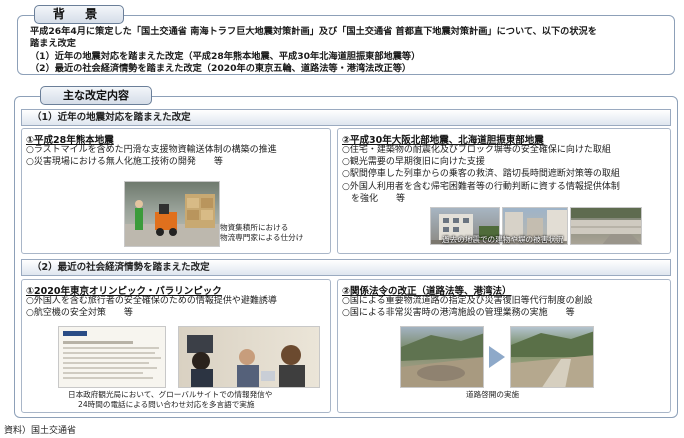 This screenshot has width=684, height=438. What do you see at coordinates (40, 431) in the screenshot?
I see `source-note: 資料）国土交通省` at bounding box center [40, 431].